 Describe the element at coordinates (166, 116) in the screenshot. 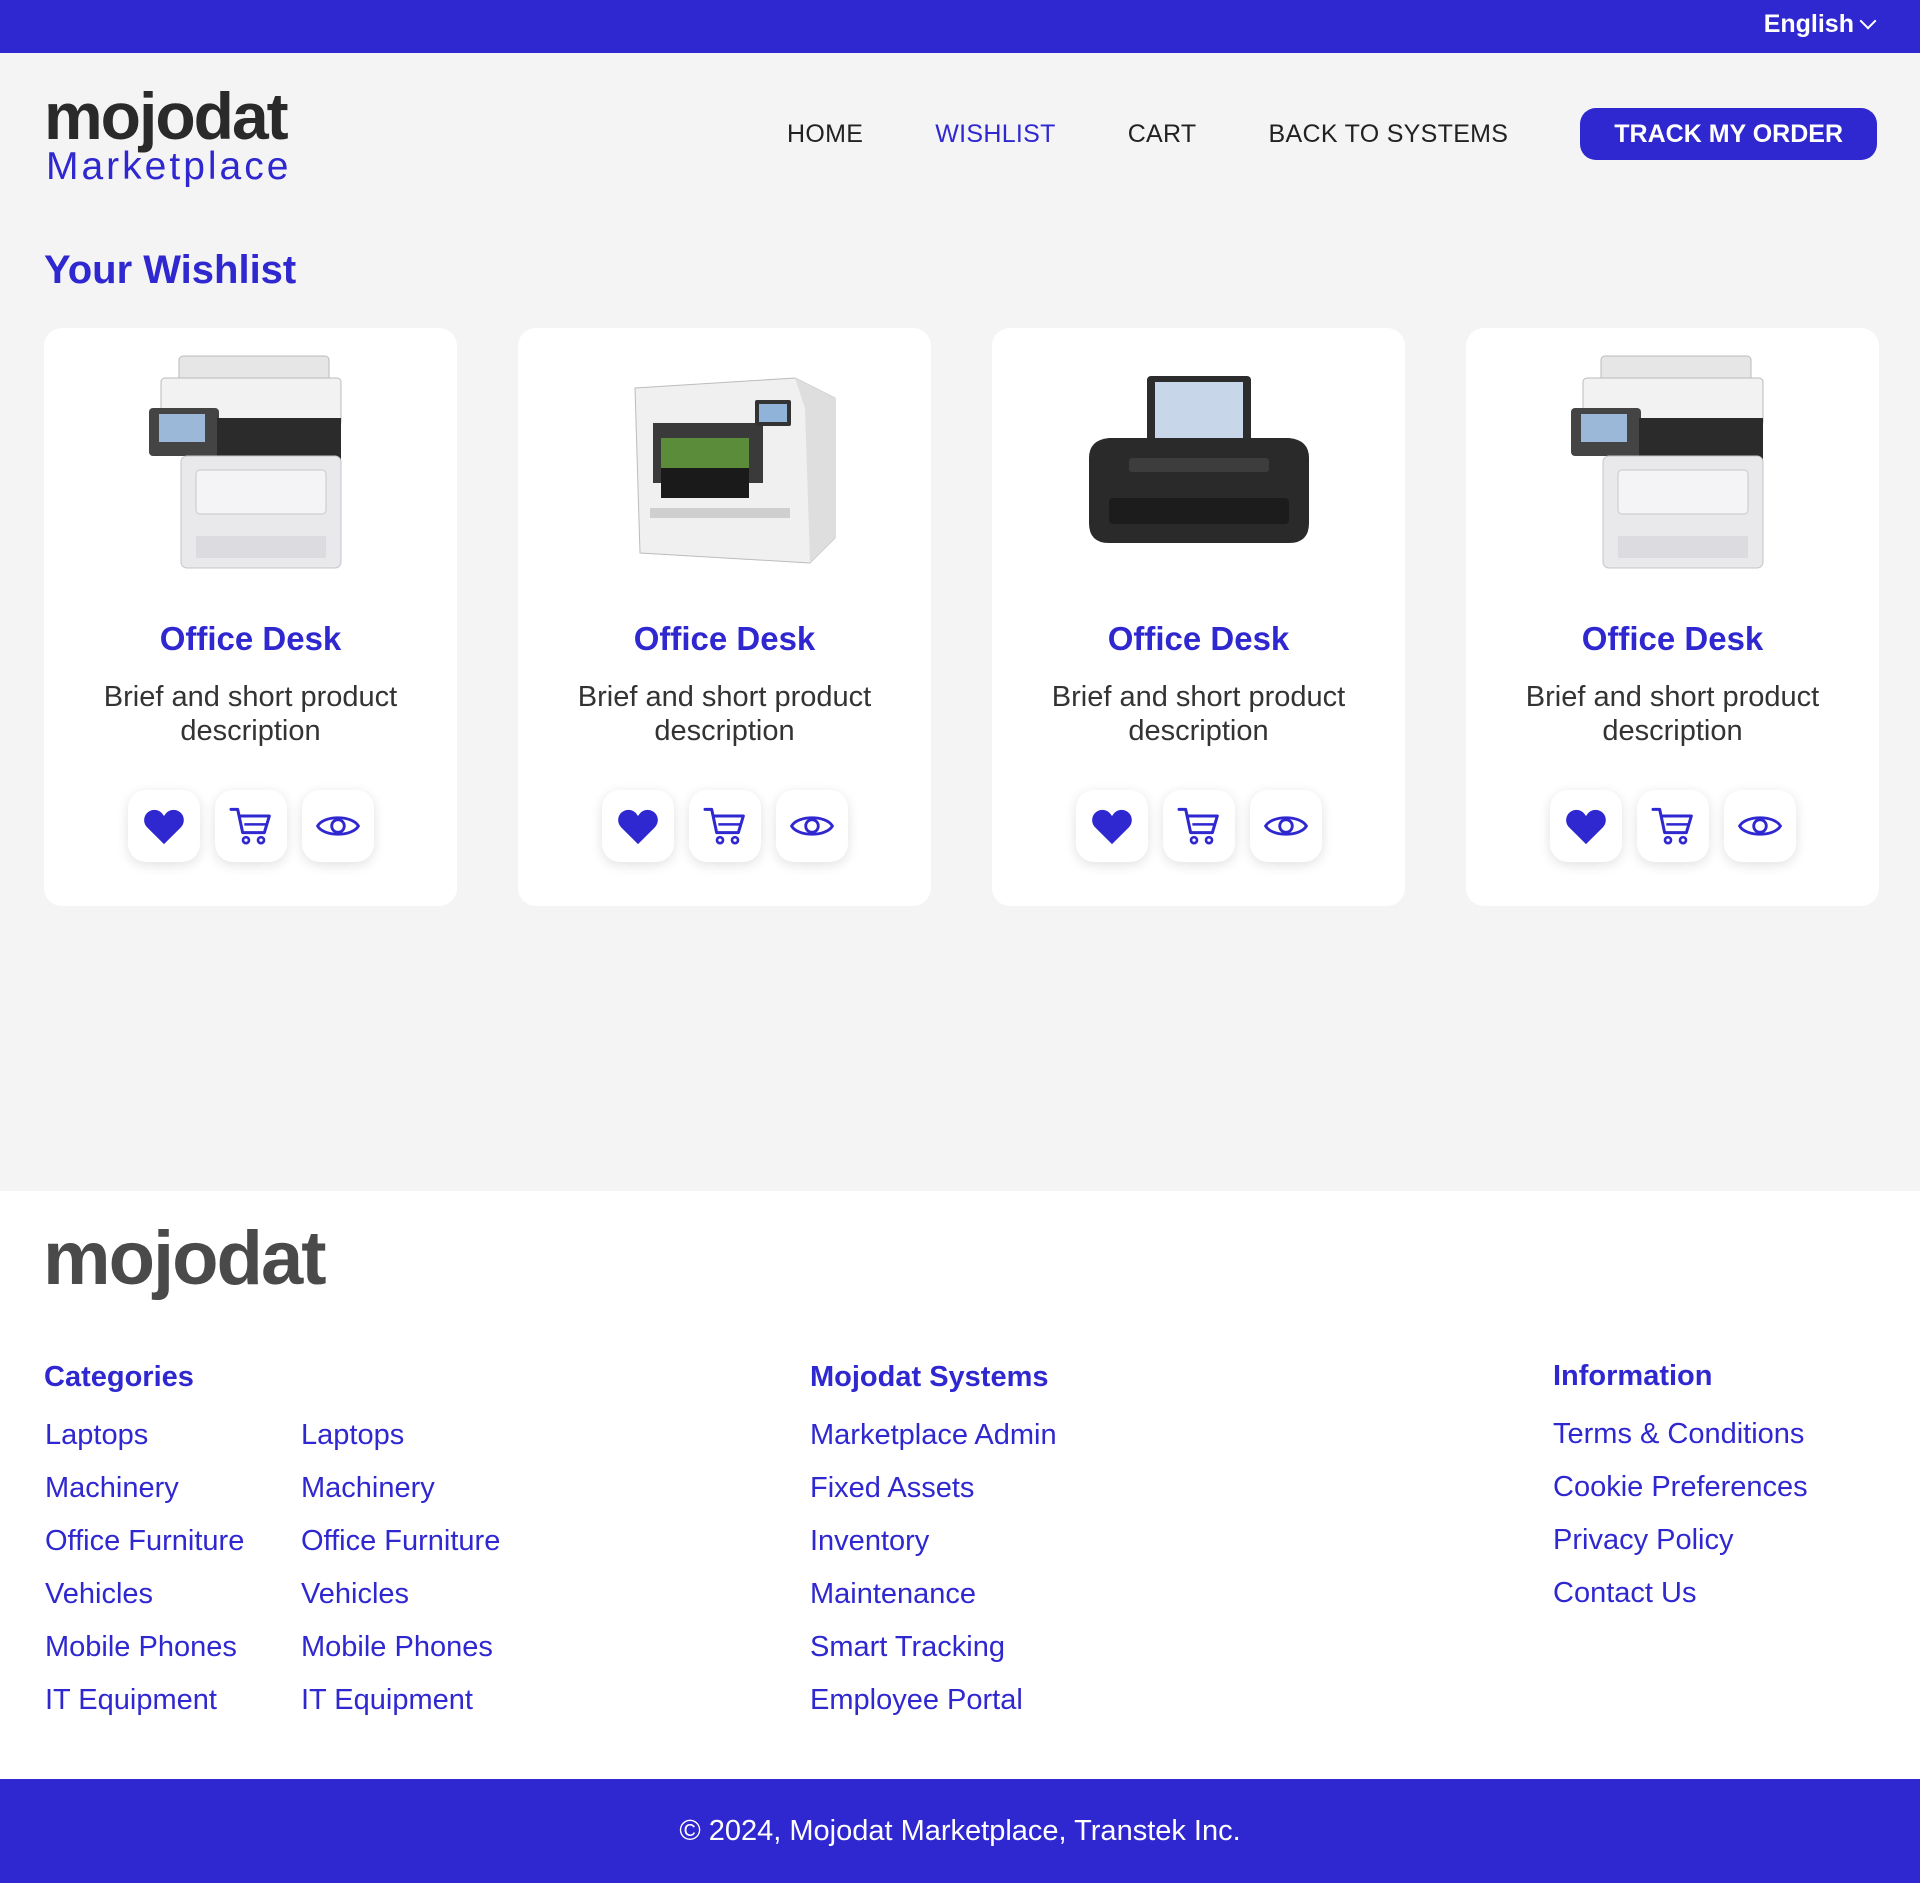

I see `logo-wordmark: mojodat` at that location.